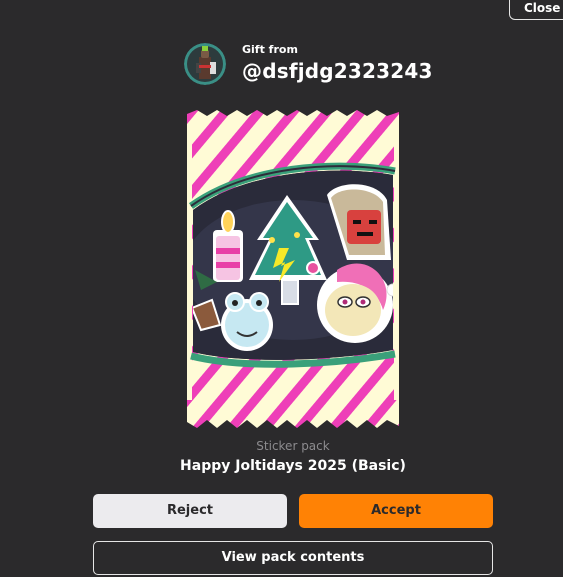 The height and width of the screenshot is (577, 563). Describe the element at coordinates (293, 558) in the screenshot. I see `view-pack-contents-button: View pack contents` at that location.